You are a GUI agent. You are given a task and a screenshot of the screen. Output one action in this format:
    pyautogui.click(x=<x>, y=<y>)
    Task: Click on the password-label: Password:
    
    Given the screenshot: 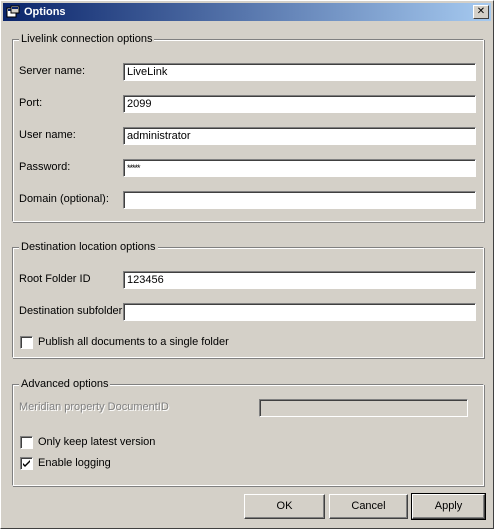 What is the action you would take?
    pyautogui.click(x=45, y=167)
    